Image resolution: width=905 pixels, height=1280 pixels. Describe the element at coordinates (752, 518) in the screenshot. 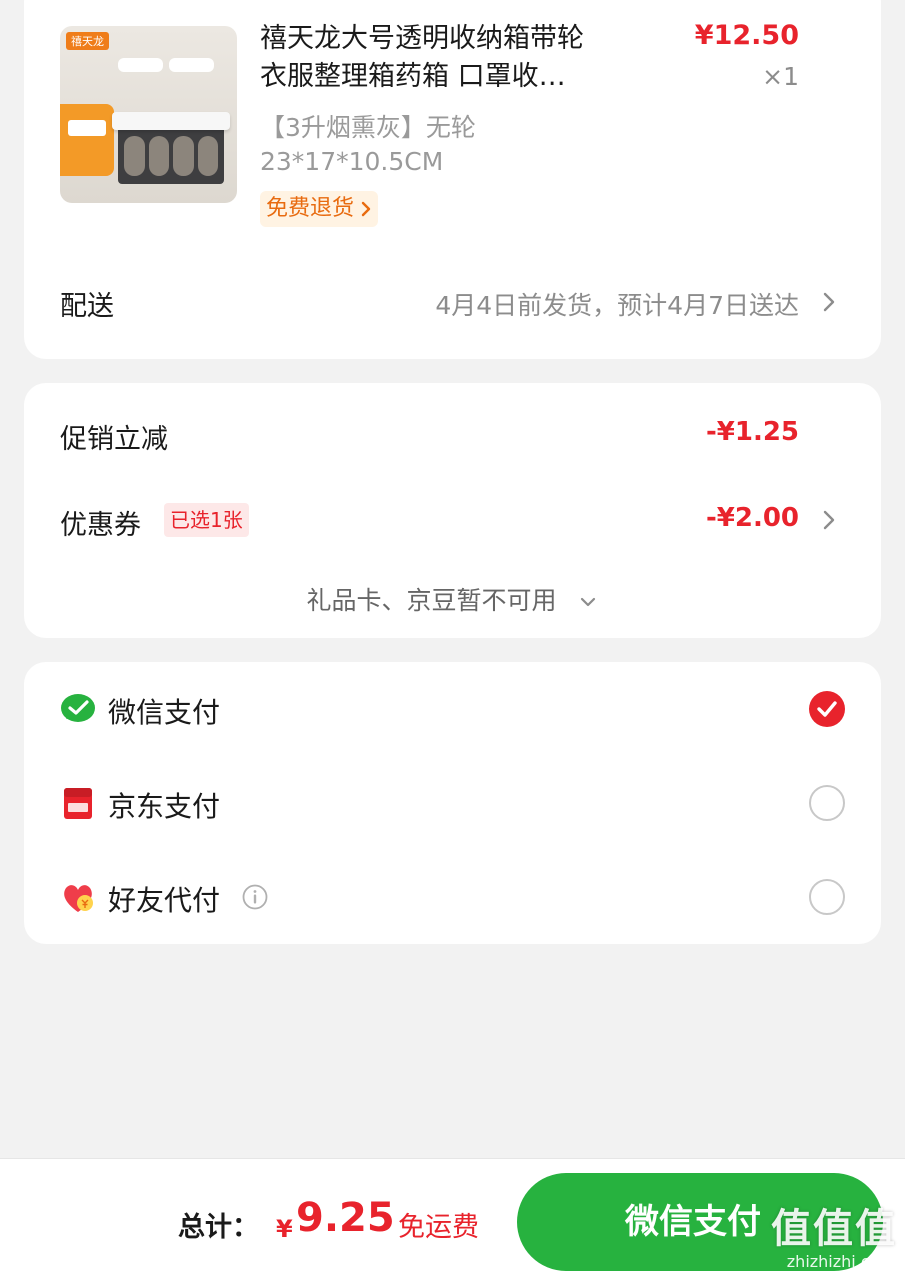

I see `coupon-value: -¥2.00` at that location.